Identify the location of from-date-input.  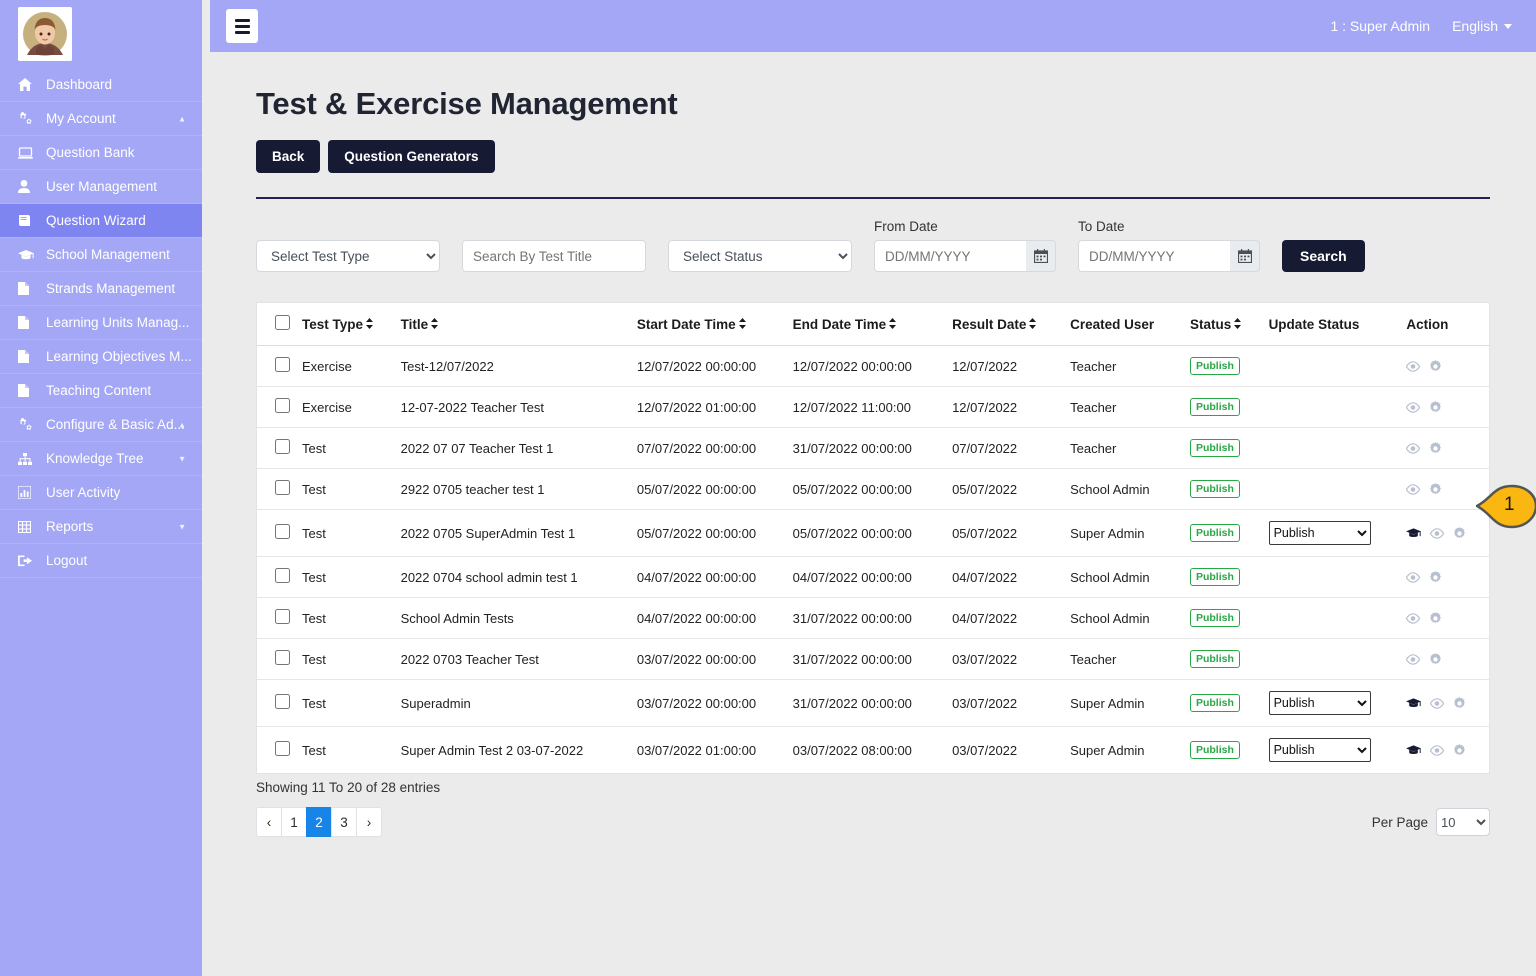
(950, 256).